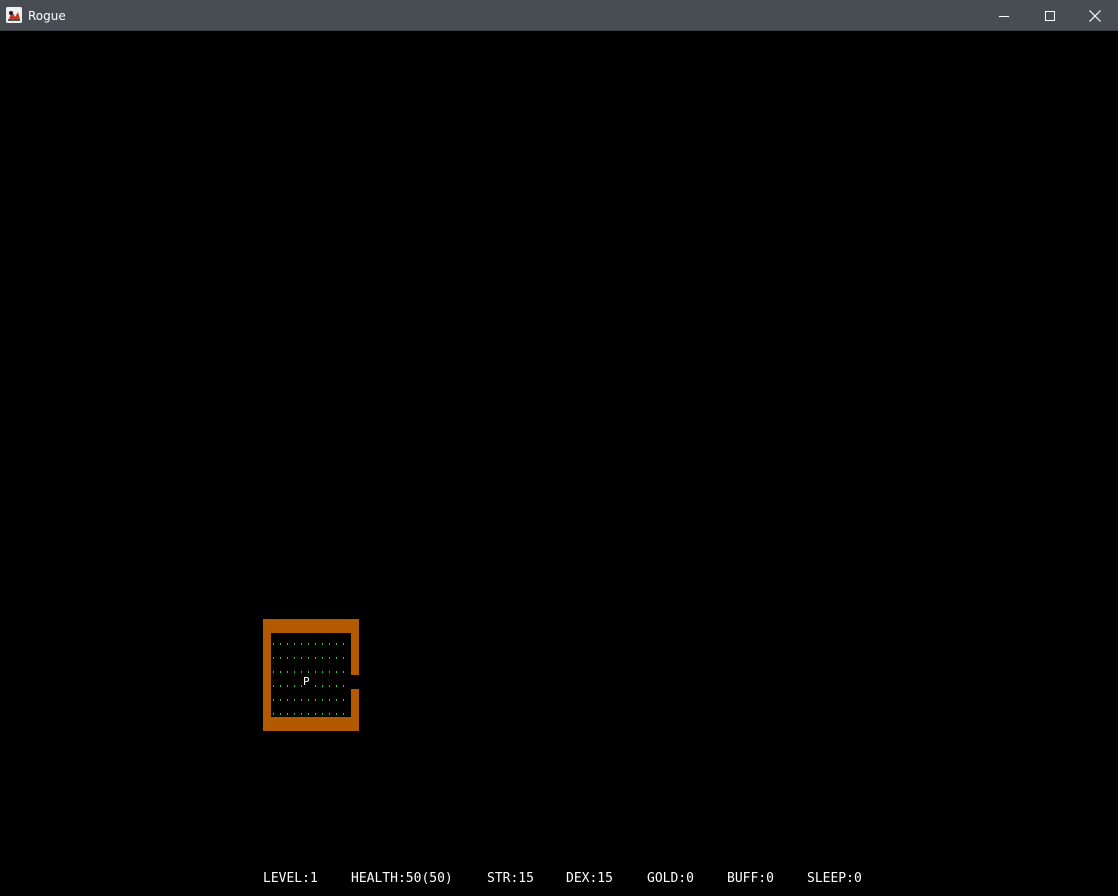  I want to click on room-floor, so click(311, 675).